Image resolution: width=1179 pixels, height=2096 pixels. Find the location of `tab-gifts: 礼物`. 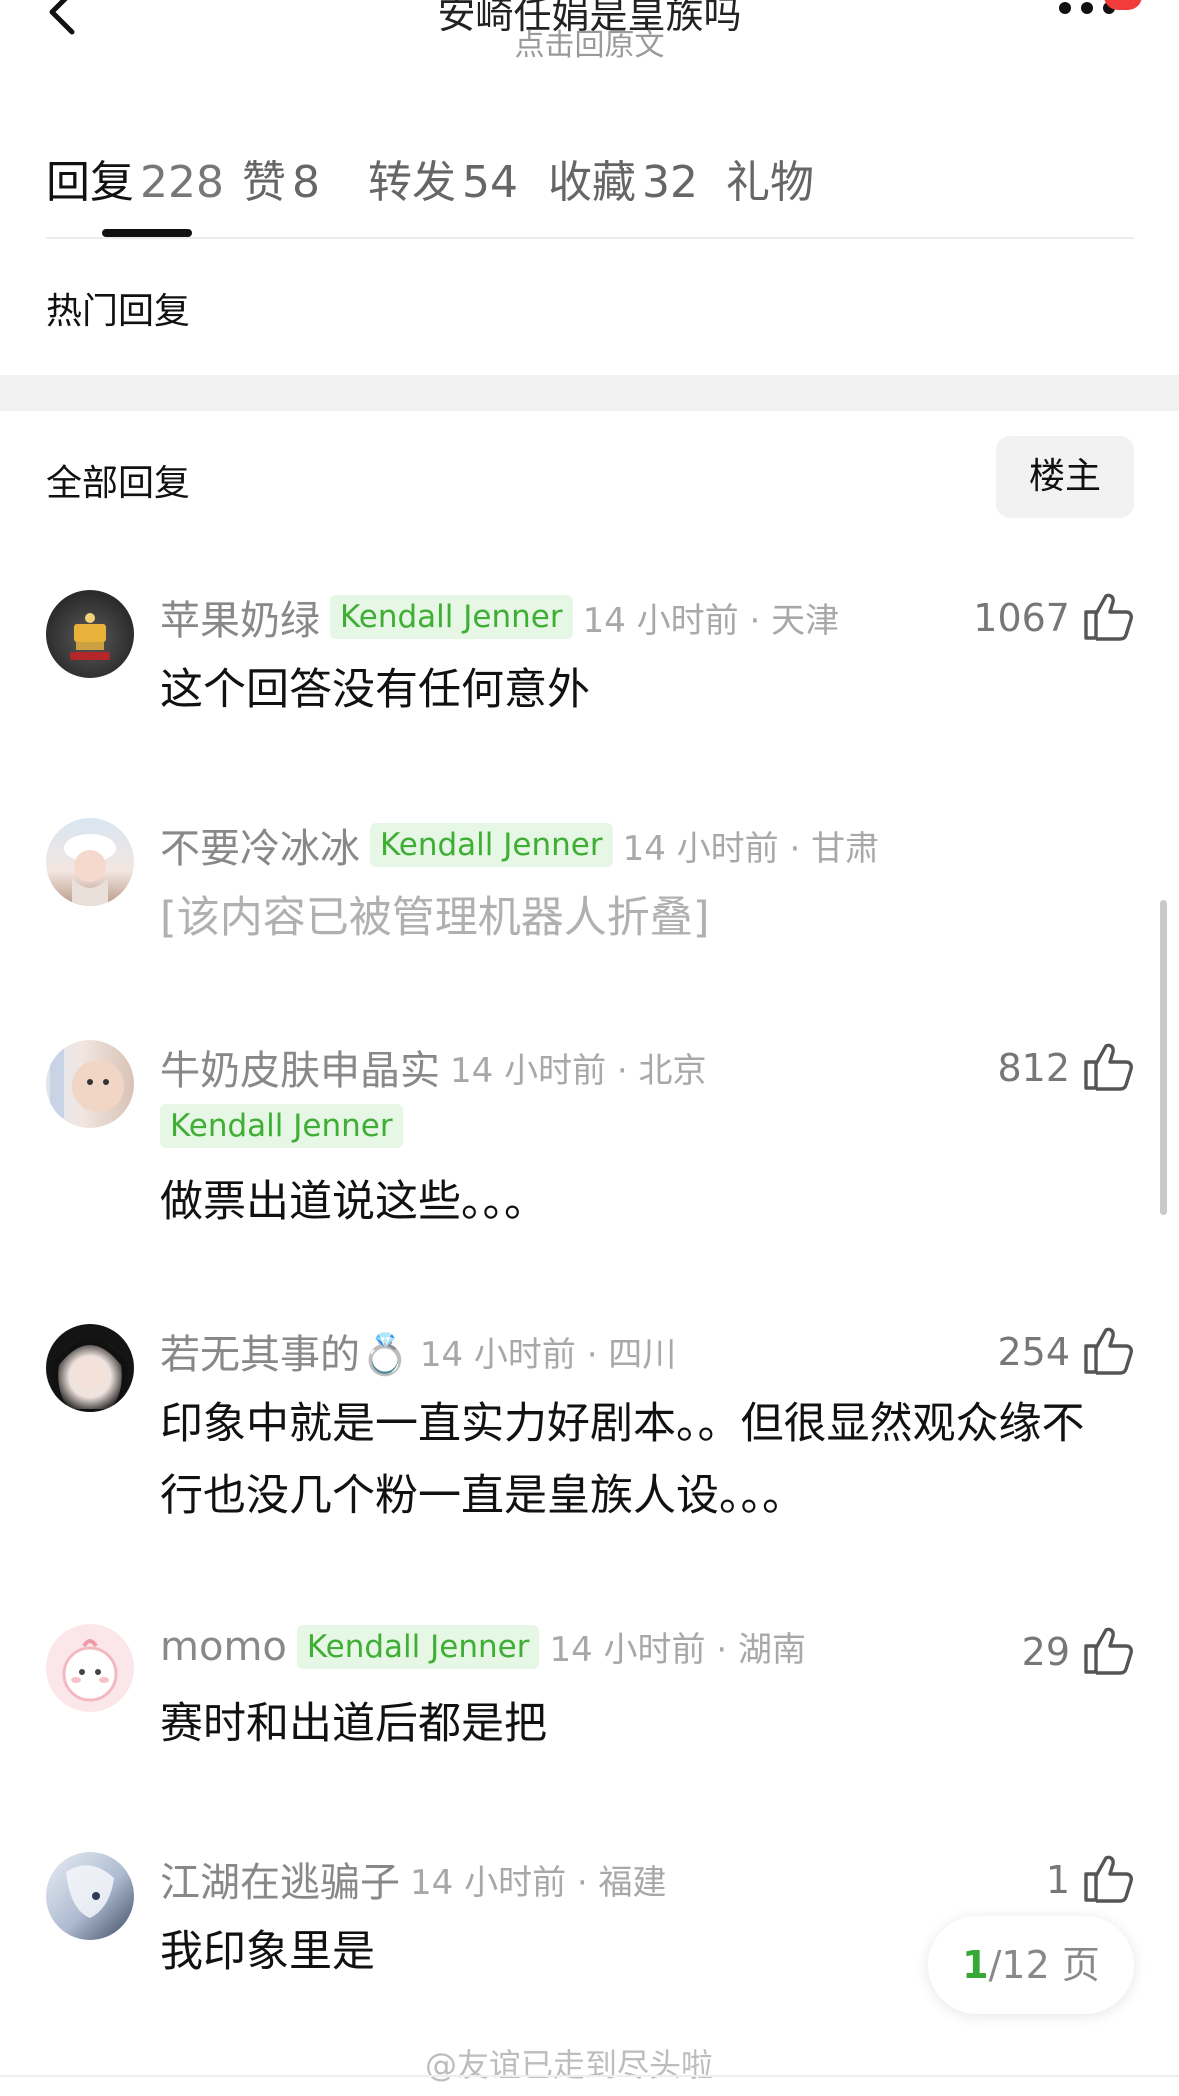

tab-gifts: 礼物 is located at coordinates (770, 178).